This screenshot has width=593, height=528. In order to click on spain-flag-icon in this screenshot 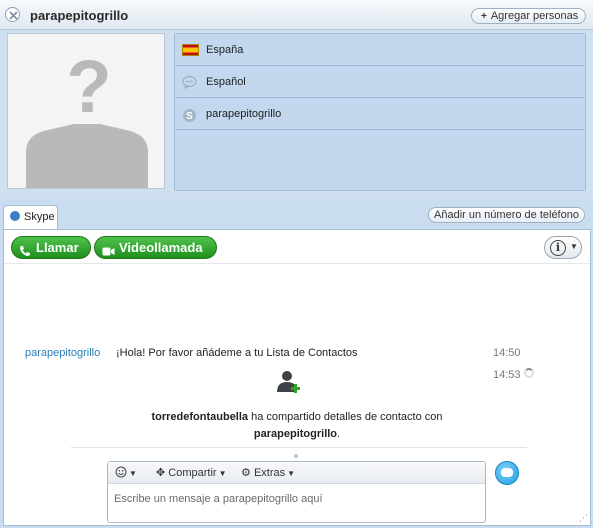, I will do `click(190, 49)`.